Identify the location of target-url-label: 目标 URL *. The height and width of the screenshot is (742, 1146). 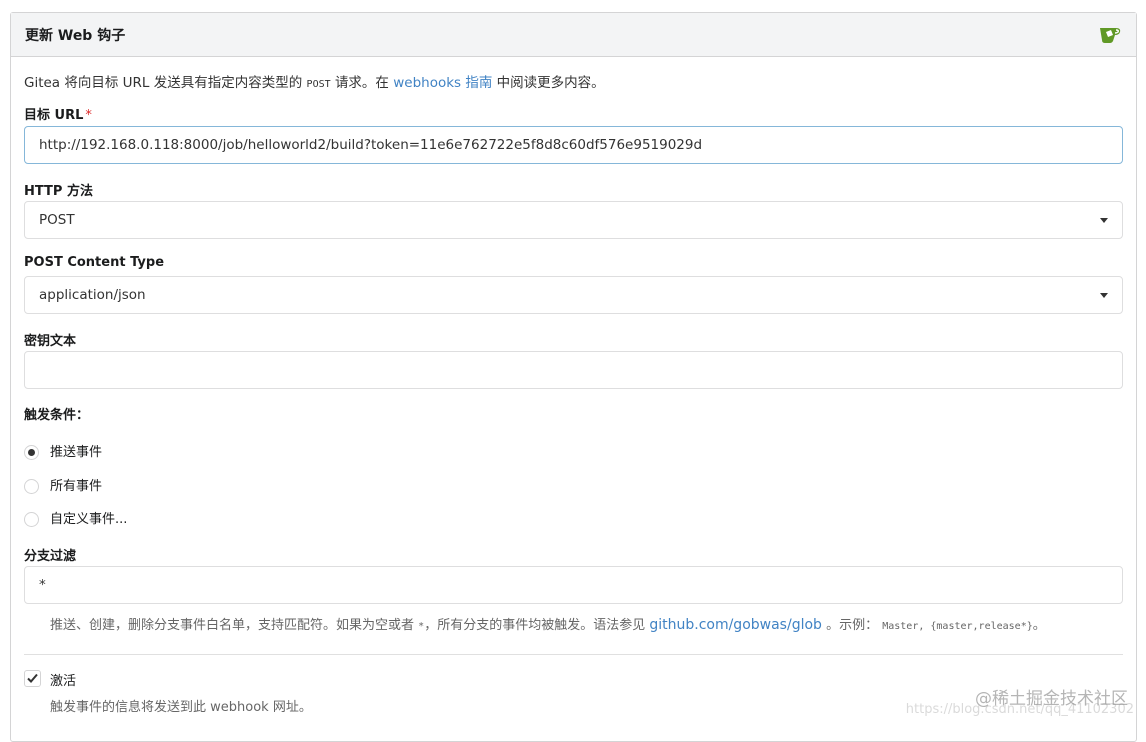
(58, 113).